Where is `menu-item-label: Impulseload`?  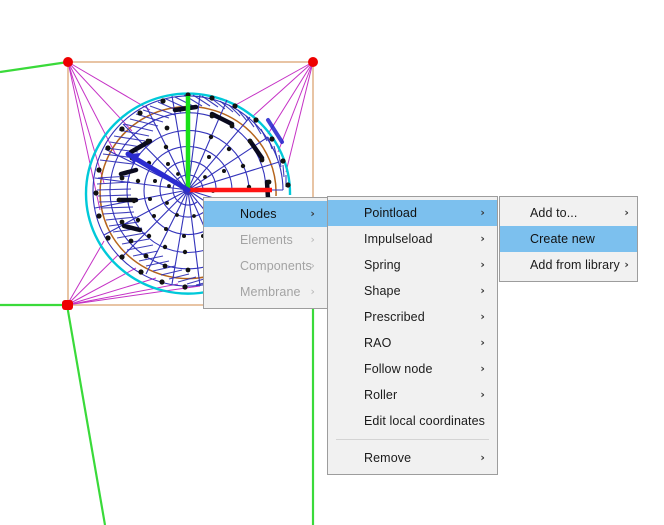 menu-item-label: Impulseload is located at coordinates (398, 239).